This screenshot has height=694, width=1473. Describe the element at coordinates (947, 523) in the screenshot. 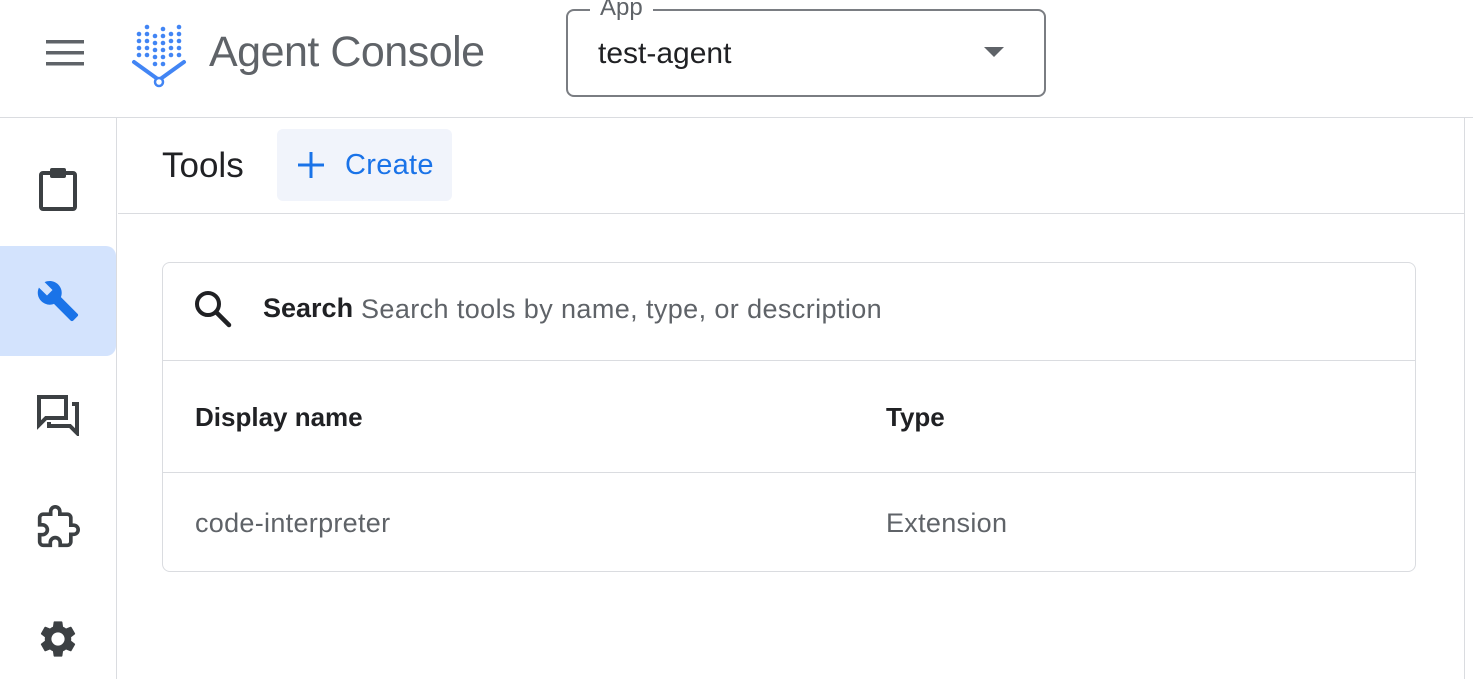

I see `tool-type: Extension` at that location.